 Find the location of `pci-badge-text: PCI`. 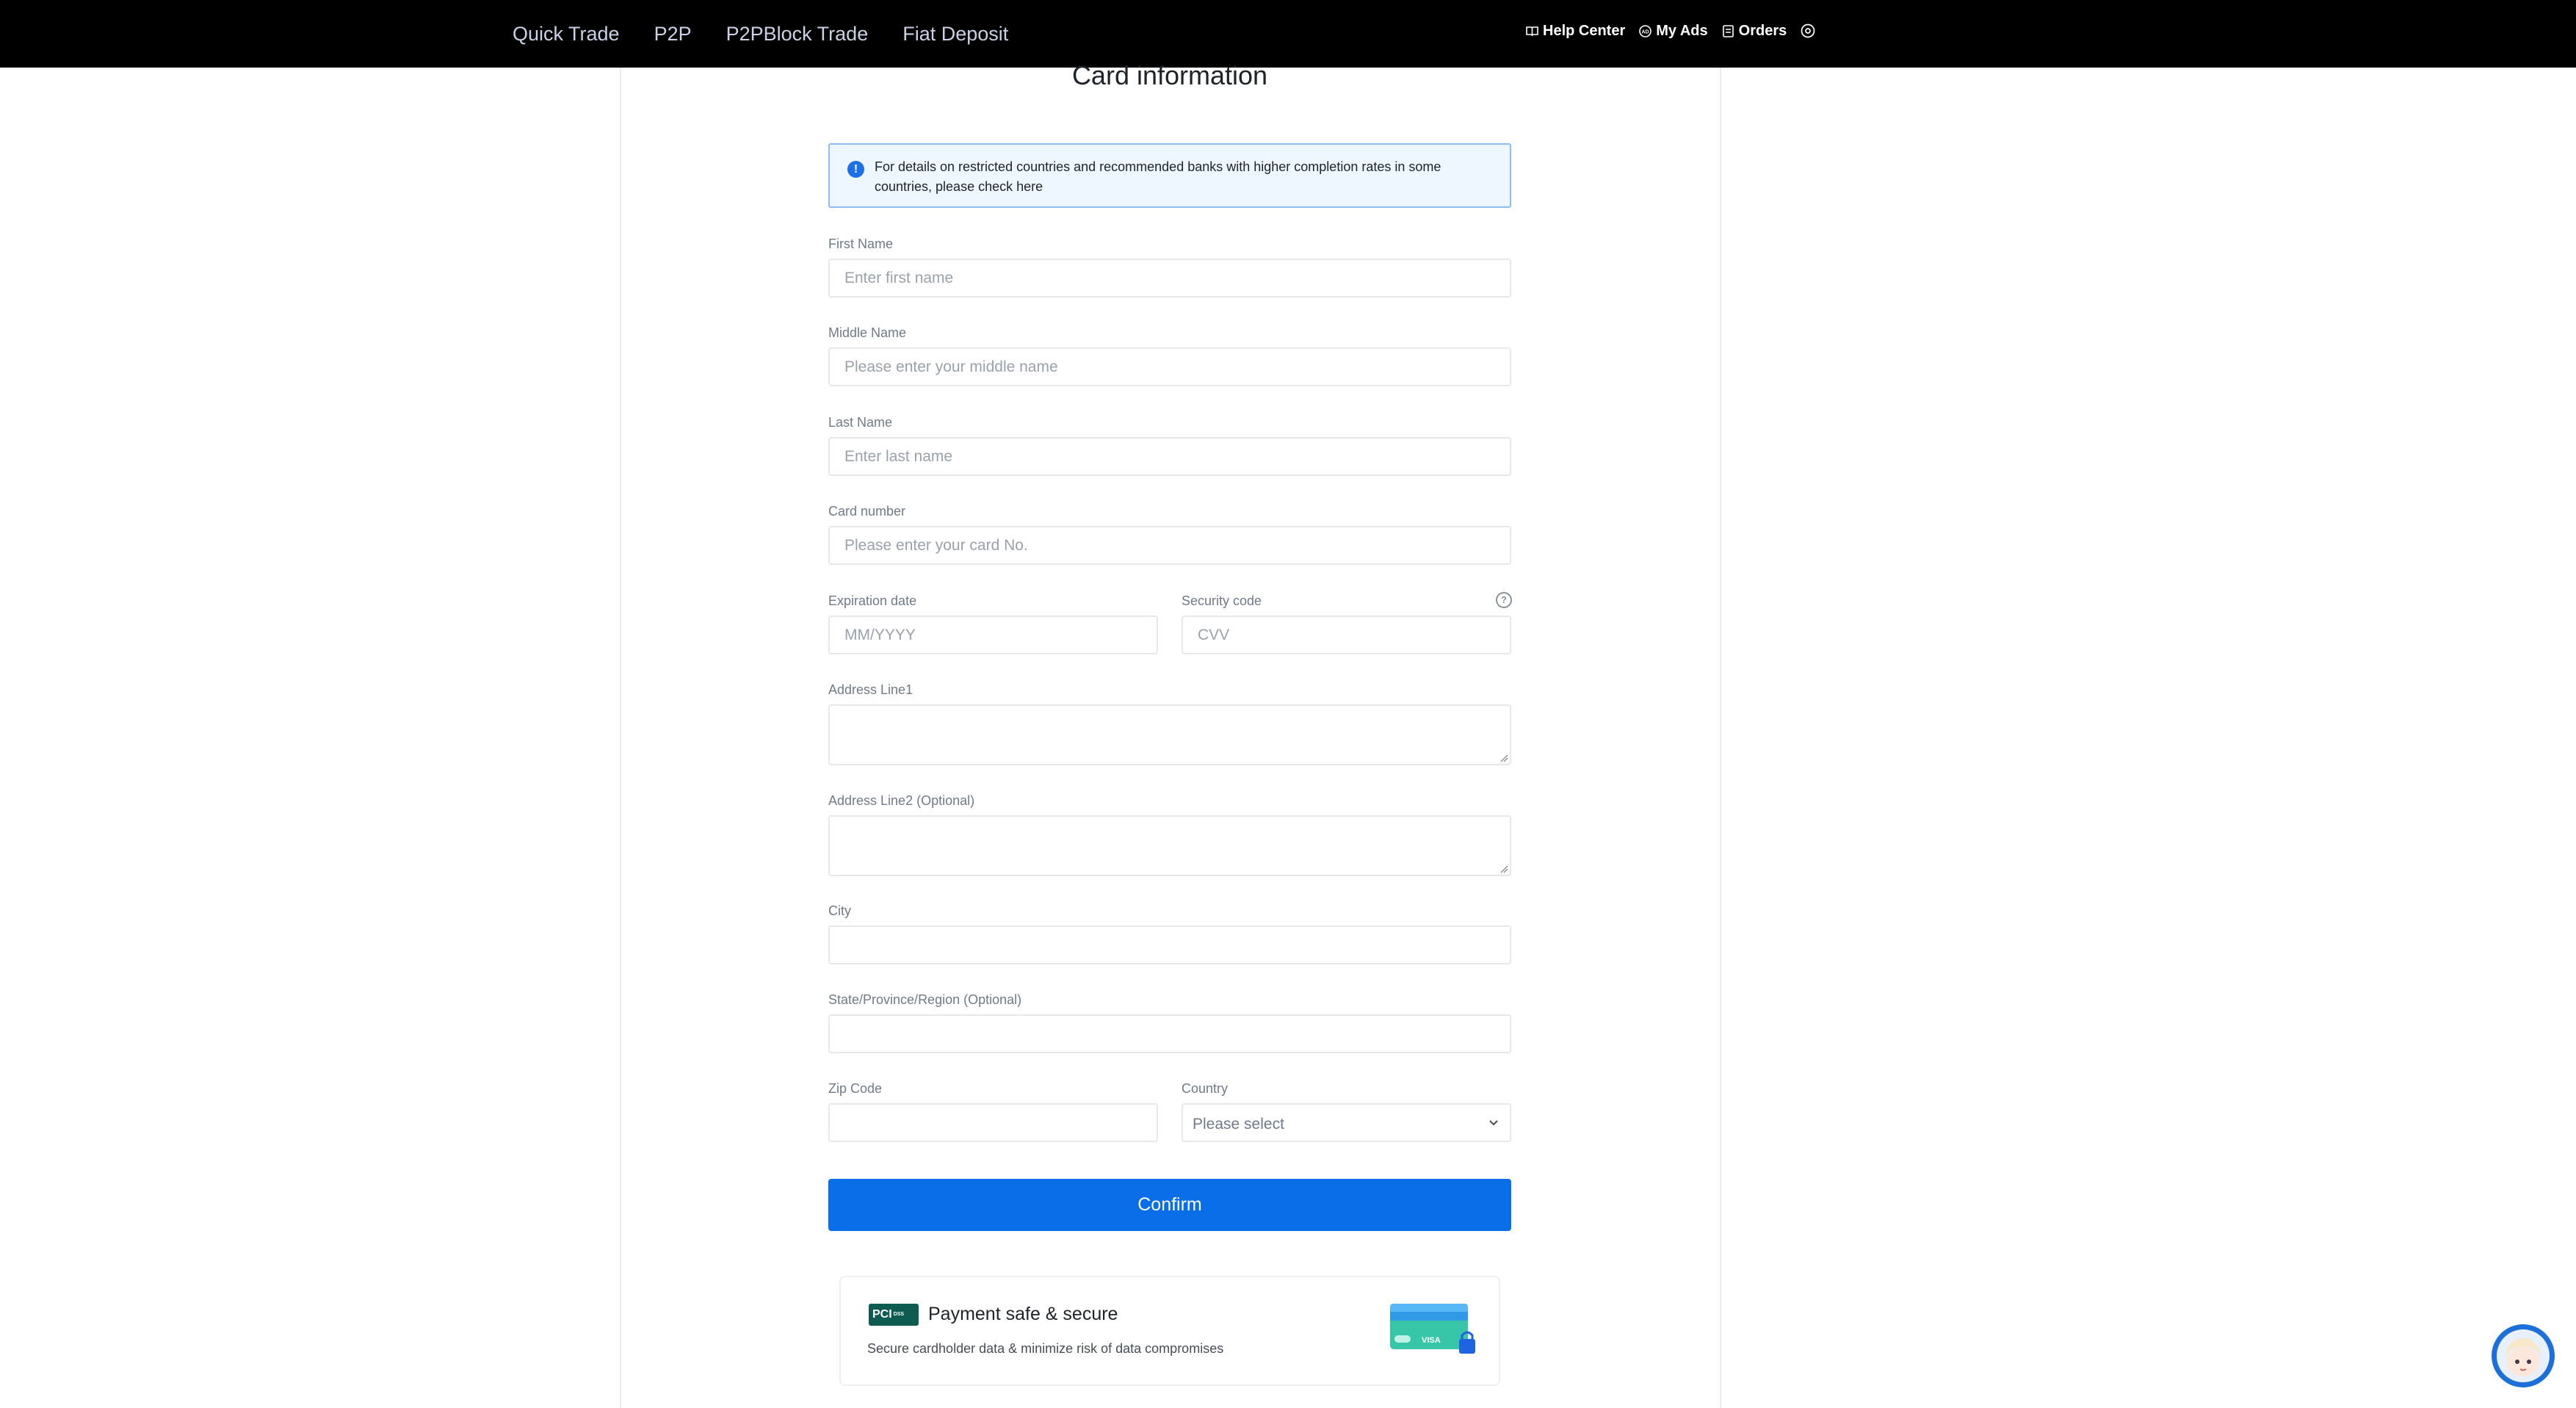

pci-badge-text: PCI is located at coordinates (882, 1314).